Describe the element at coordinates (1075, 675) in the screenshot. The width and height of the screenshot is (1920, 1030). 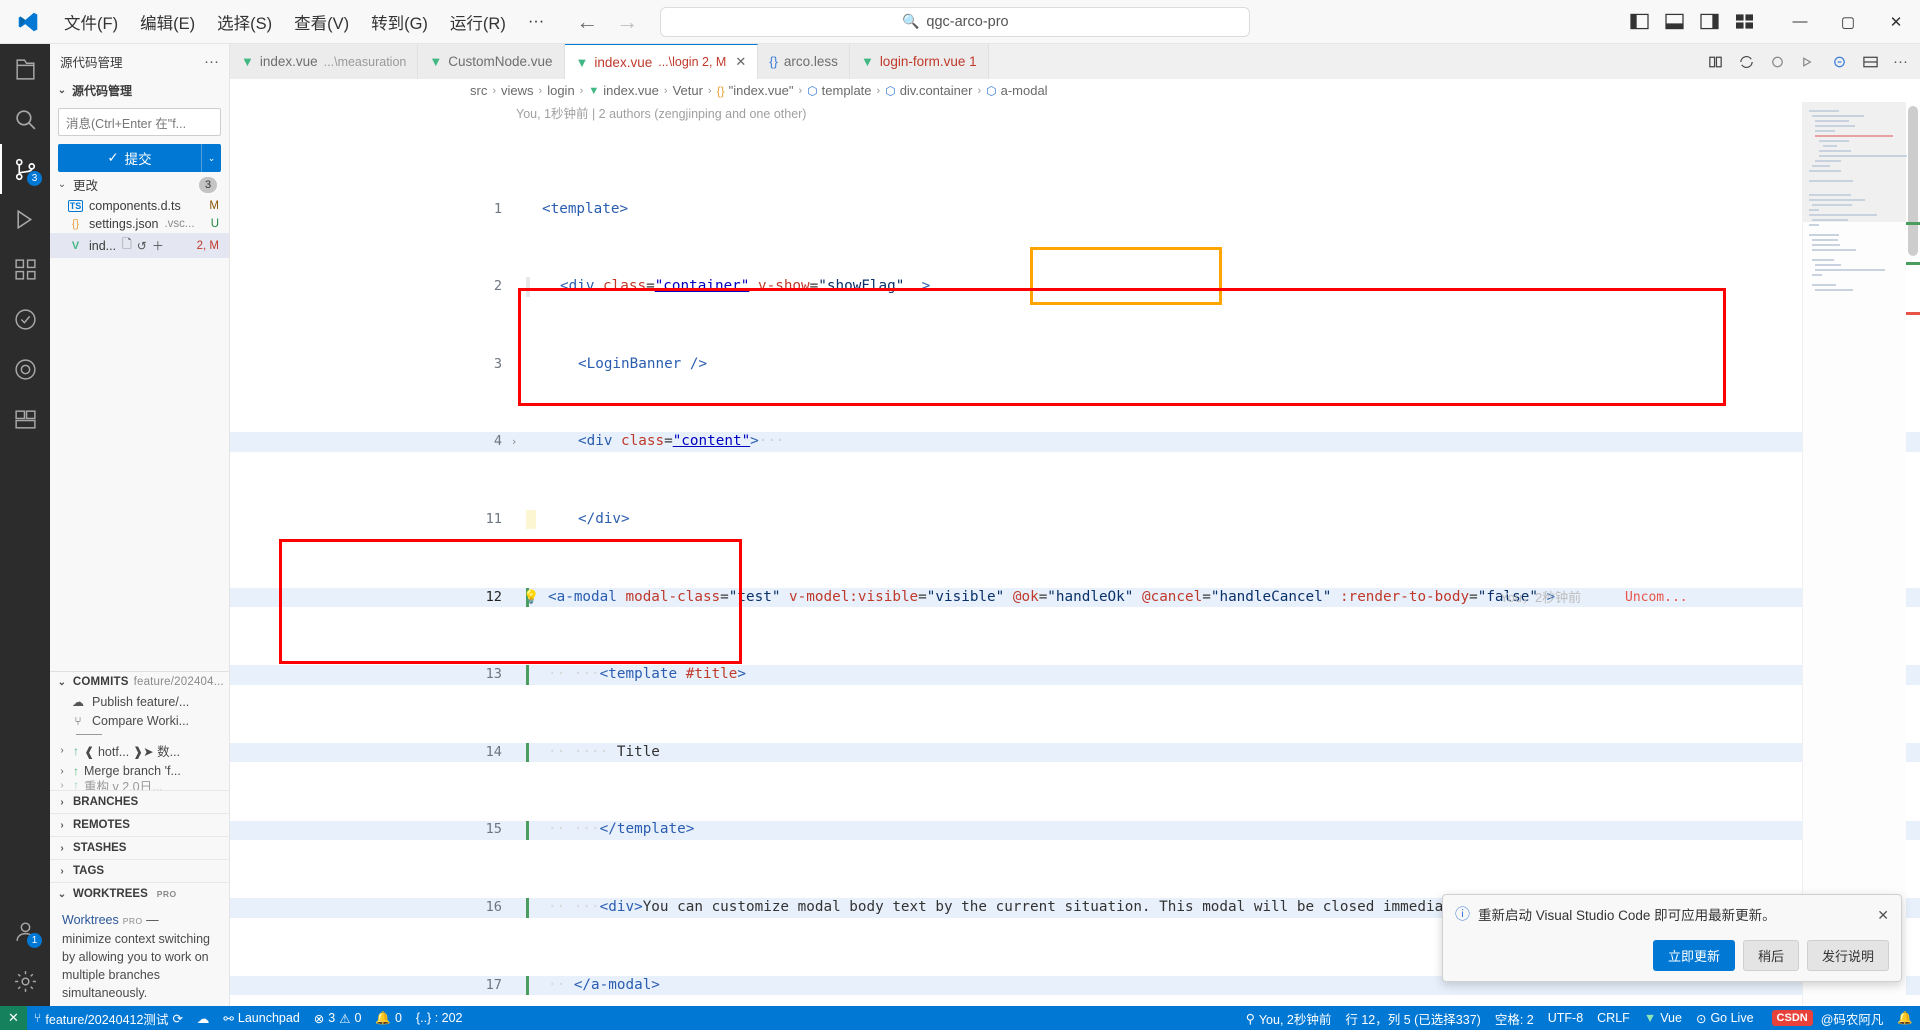
I see `code-line: 13 ·· ···<template #title>` at that location.